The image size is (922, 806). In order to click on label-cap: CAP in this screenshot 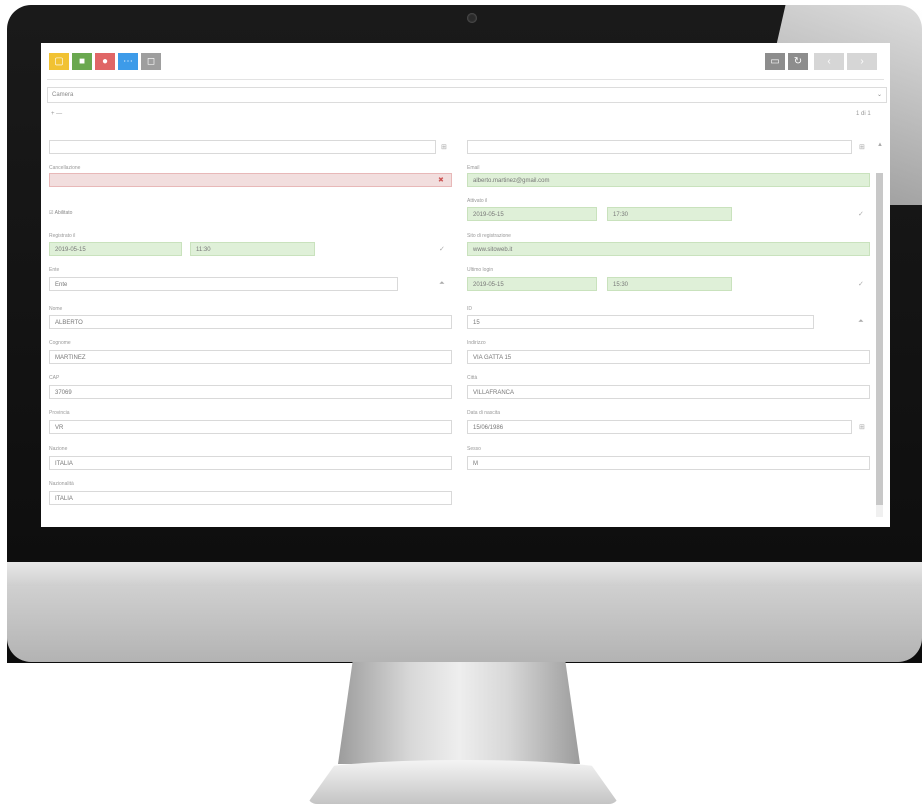, I will do `click(54, 378)`.